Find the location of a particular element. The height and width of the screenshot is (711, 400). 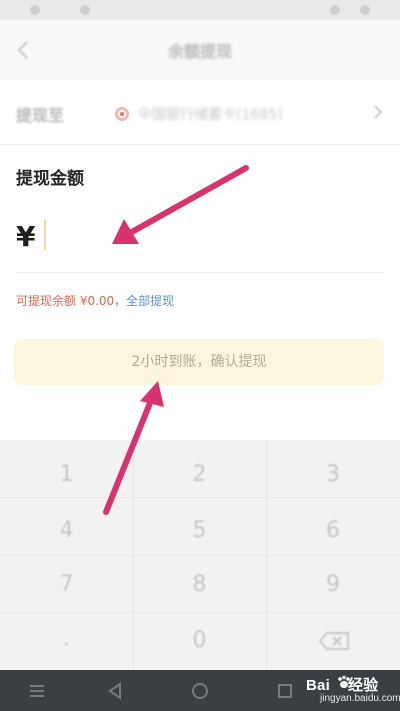

key-3: 3 is located at coordinates (333, 474).